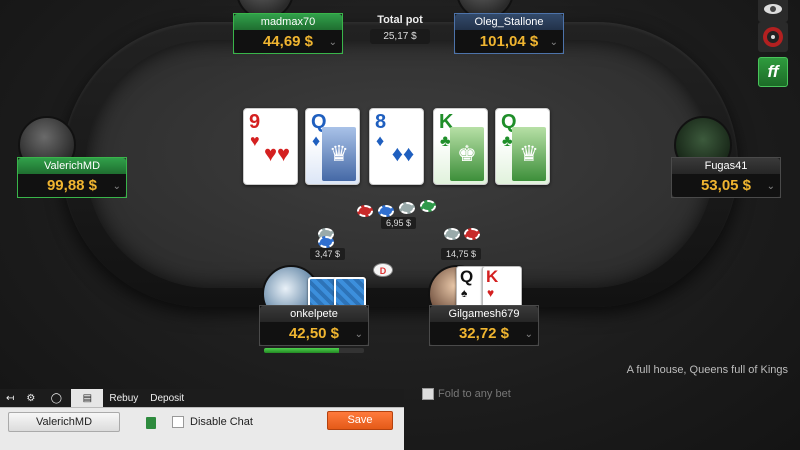  I want to click on seat-valerichmd: ValerichMD 99,88 $ ⌄, so click(72, 177).